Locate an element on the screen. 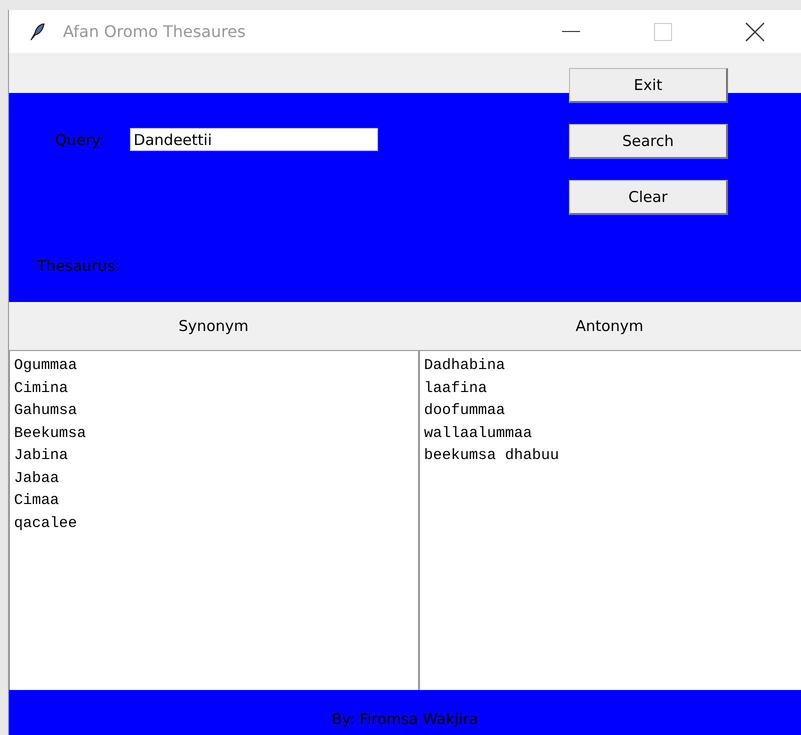 This screenshot has width=801, height=735. list-item: laafina is located at coordinates (610, 389).